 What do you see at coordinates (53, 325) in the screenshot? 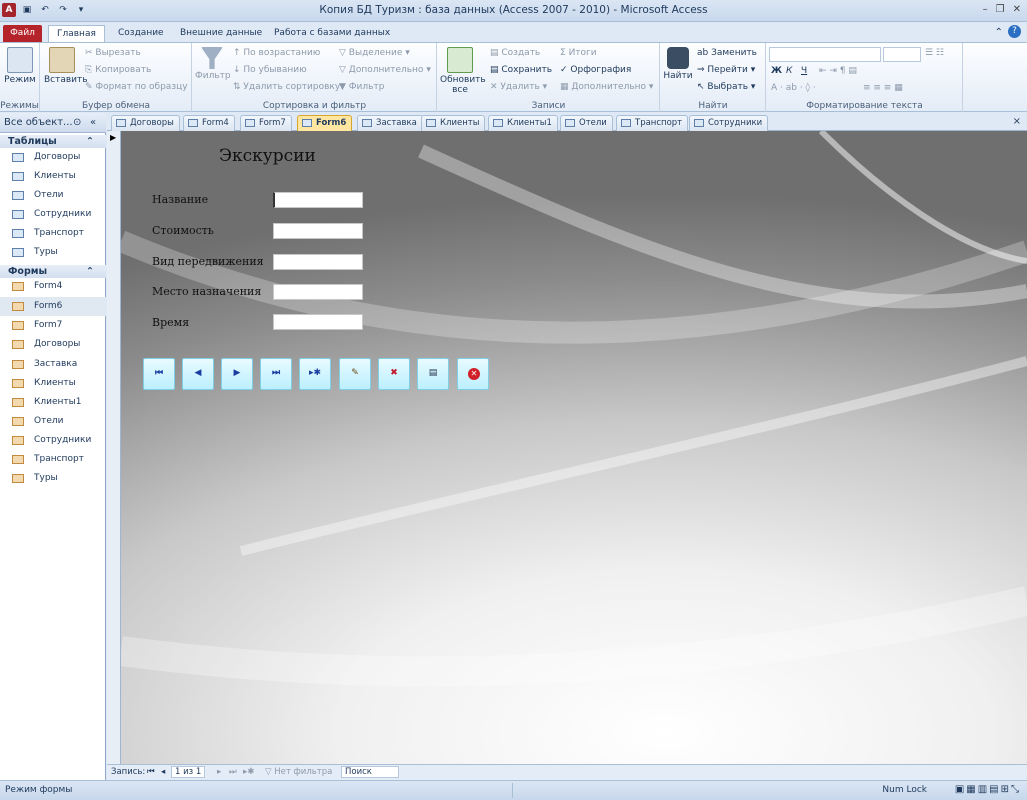
I see `nav-item-form-form7: Form7` at bounding box center [53, 325].